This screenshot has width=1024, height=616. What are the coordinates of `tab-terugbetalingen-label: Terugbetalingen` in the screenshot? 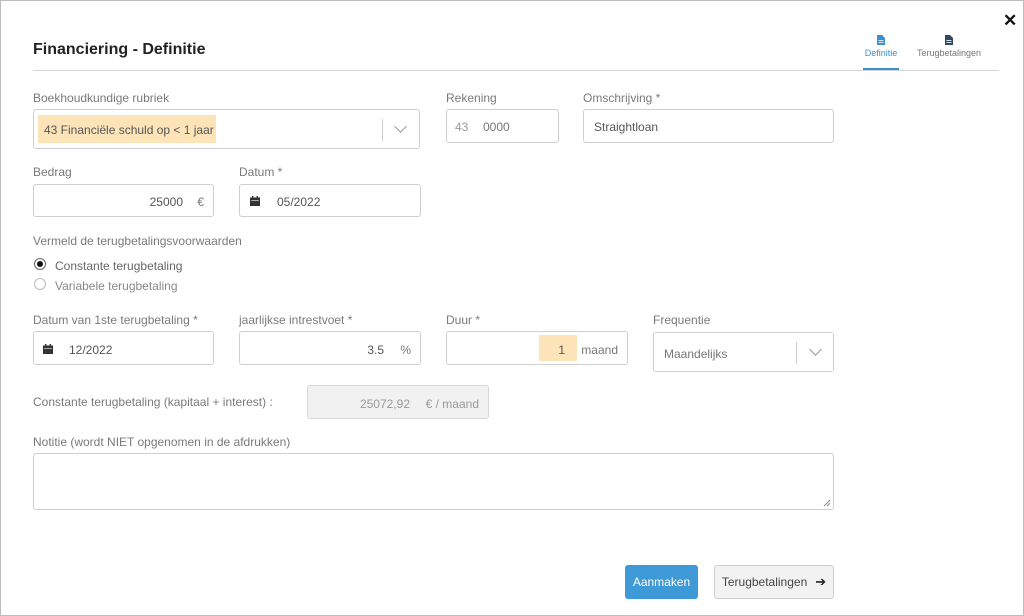 It's located at (949, 53).